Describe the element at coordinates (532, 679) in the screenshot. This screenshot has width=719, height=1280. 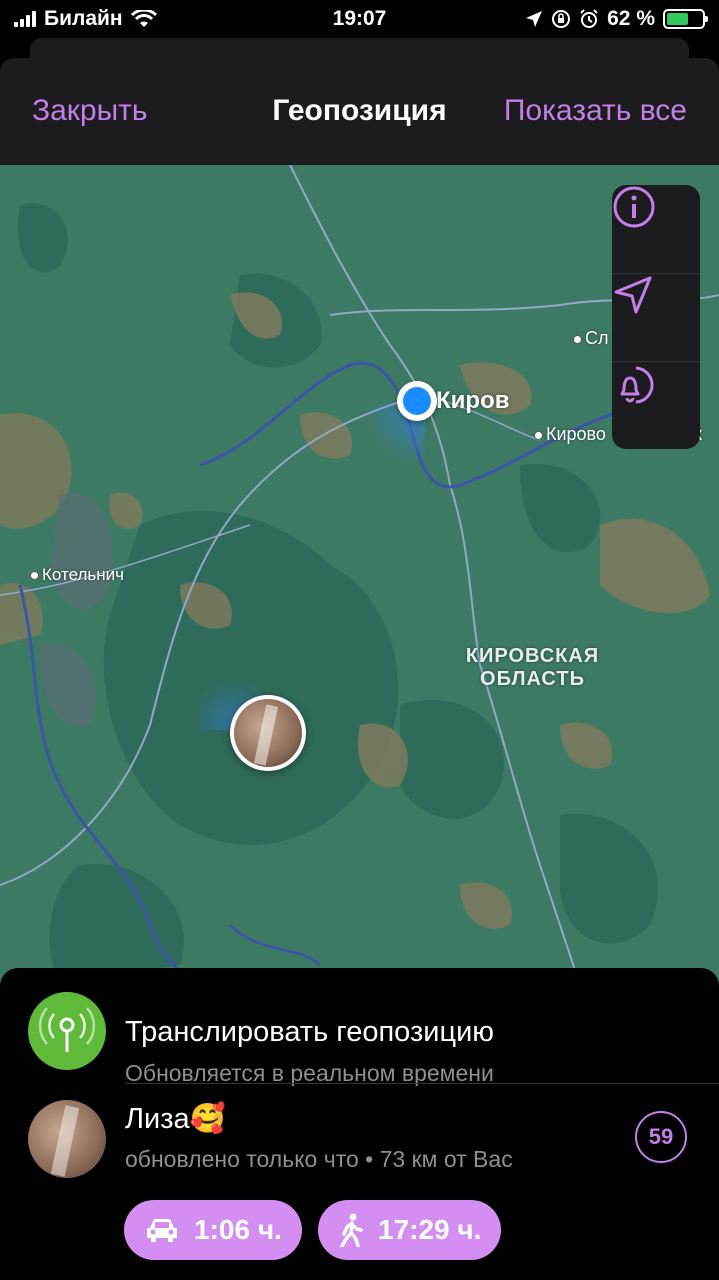
I see `region-label-line2: ОБЛАСТЬ` at that location.